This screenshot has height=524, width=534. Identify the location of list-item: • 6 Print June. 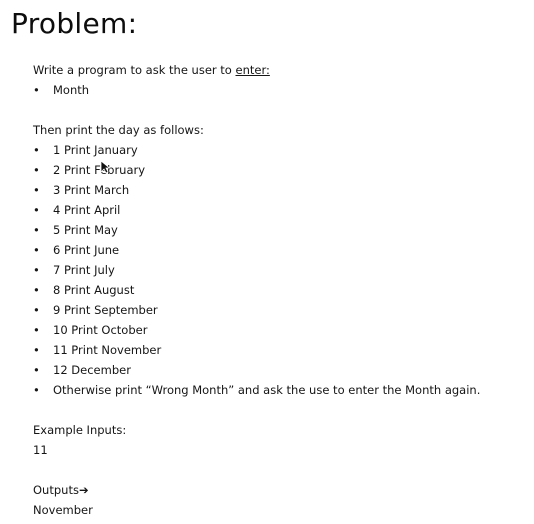
(280, 250).